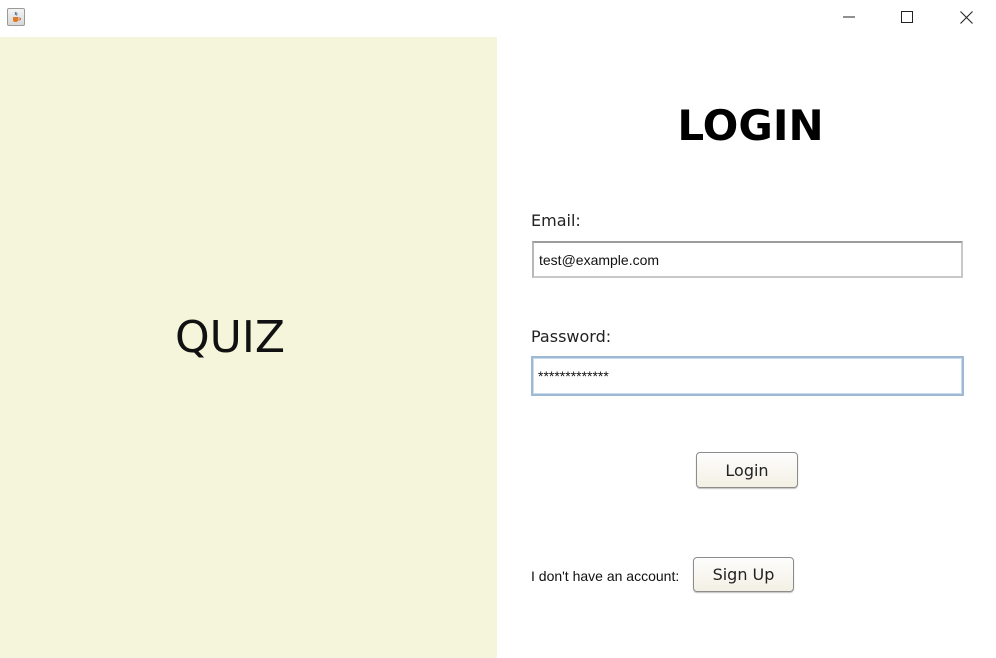 The height and width of the screenshot is (658, 996). I want to click on login-heading: LOGIN, so click(750, 125).